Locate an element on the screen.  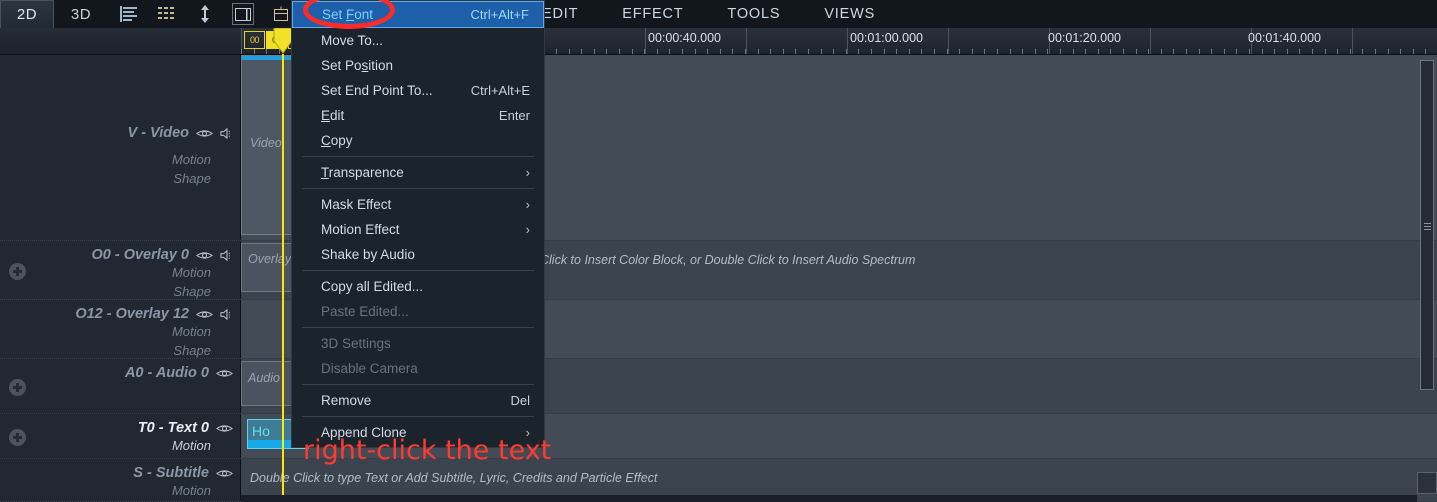
menu-item-shortcut: Ctrl+Alt+F is located at coordinates (499, 14).